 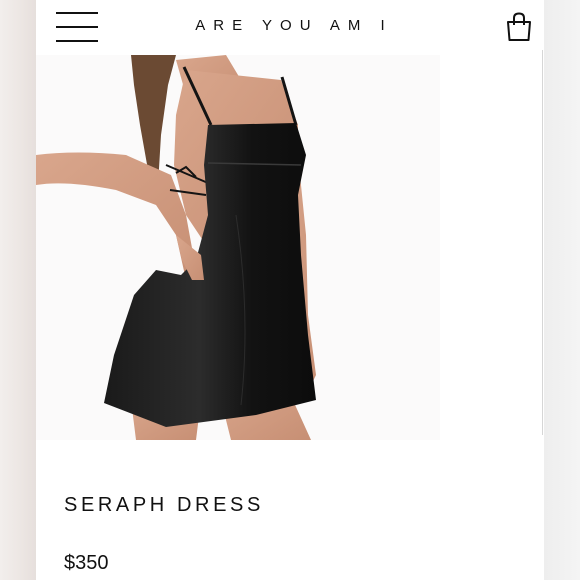 I want to click on header: ARE YOU AM I, so click(x=290, y=27).